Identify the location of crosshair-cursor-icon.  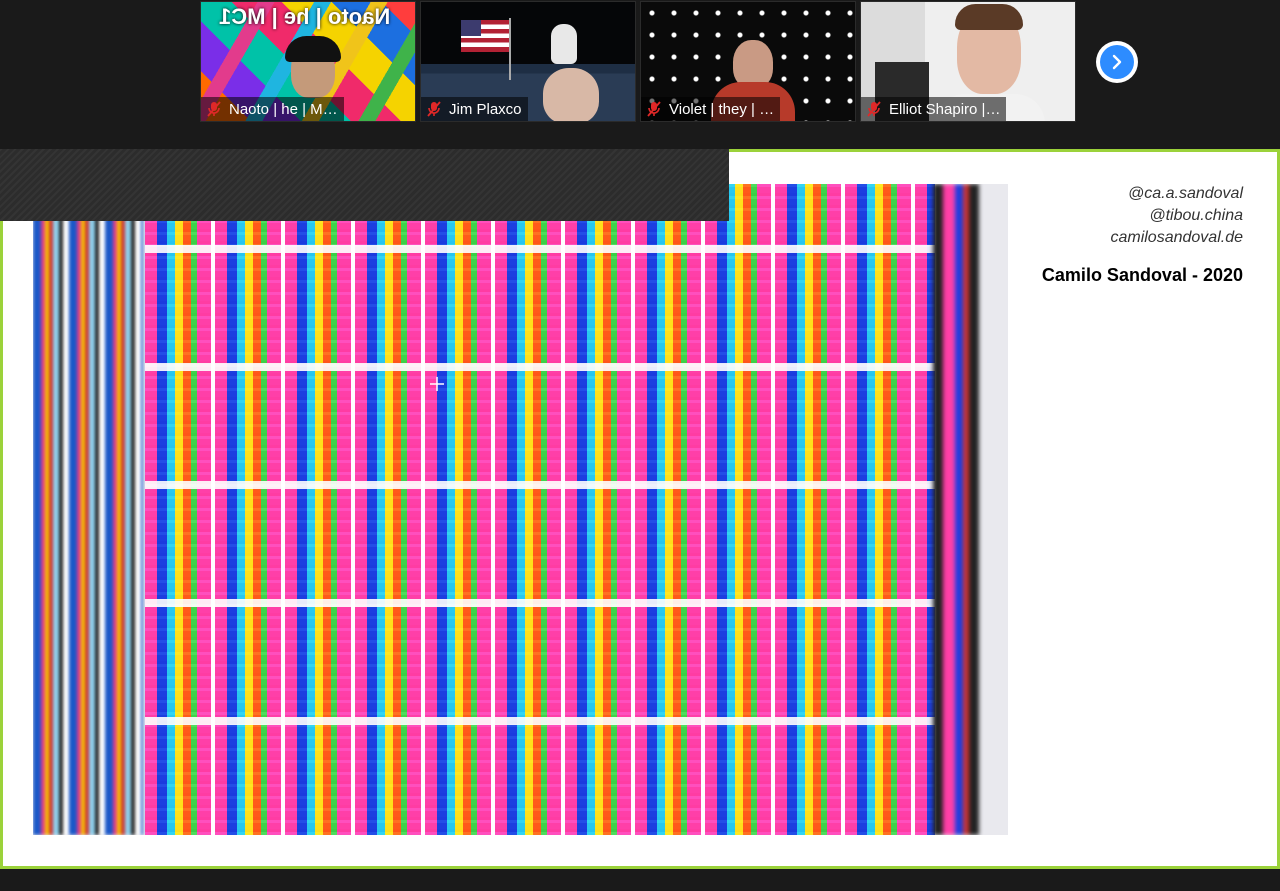
(437, 384).